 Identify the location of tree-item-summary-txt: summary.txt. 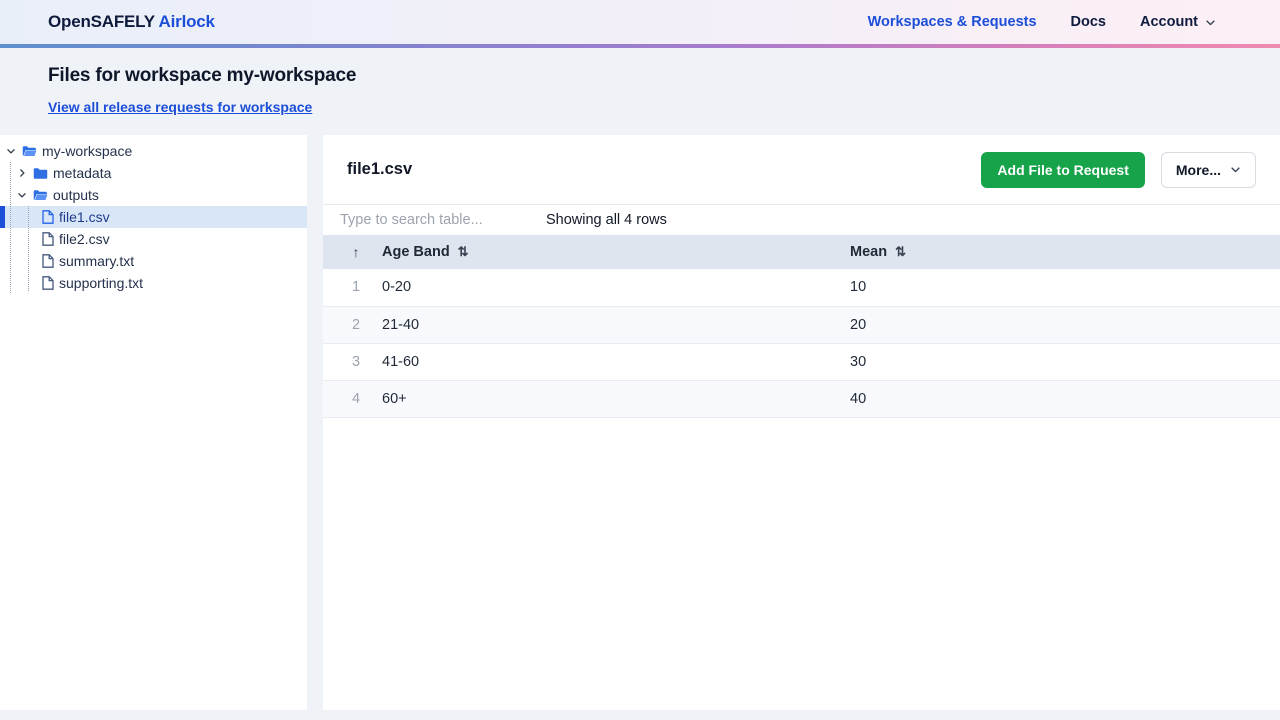
(153, 261).